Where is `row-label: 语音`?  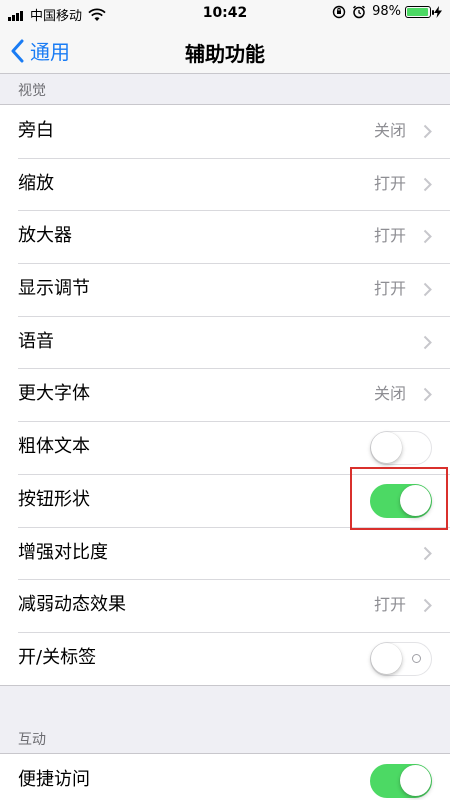
row-label: 语音 is located at coordinates (36, 341).